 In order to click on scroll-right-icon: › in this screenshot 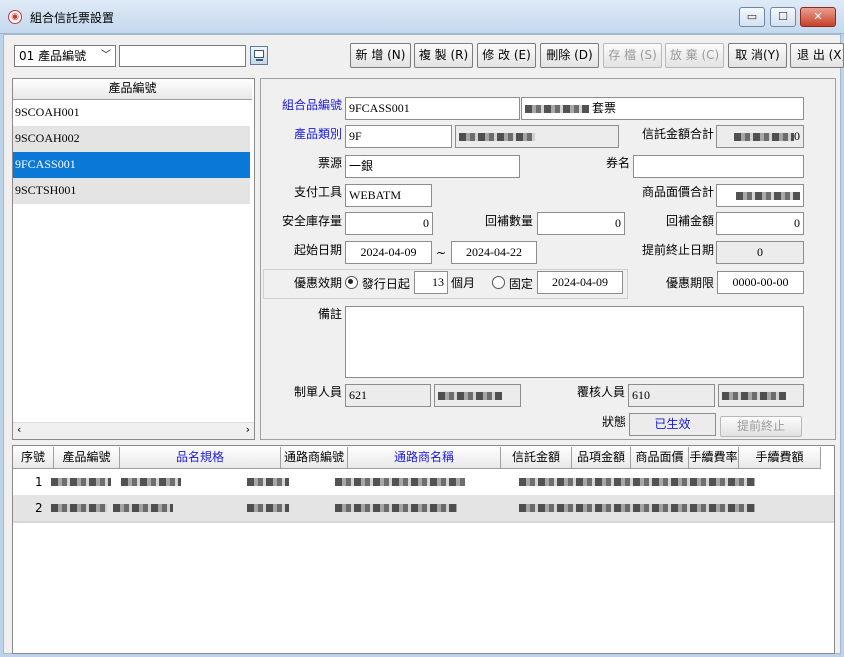, I will do `click(248, 429)`.